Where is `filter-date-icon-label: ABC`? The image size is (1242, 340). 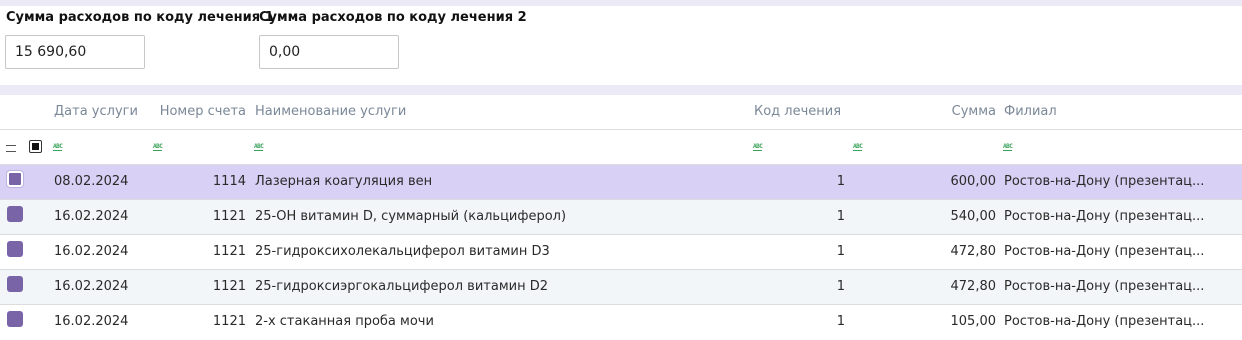 filter-date-icon-label: ABC is located at coordinates (58, 147).